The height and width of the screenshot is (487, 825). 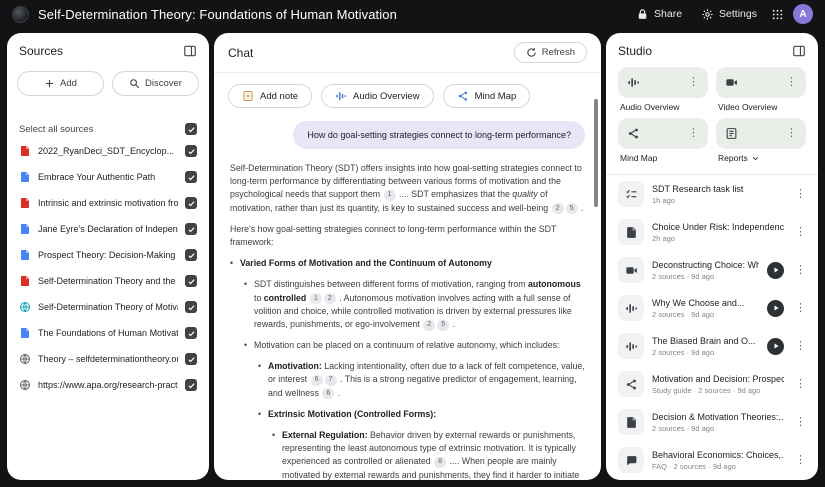 I want to click on chat-action-audio-overview: Audio Overview, so click(x=377, y=96).